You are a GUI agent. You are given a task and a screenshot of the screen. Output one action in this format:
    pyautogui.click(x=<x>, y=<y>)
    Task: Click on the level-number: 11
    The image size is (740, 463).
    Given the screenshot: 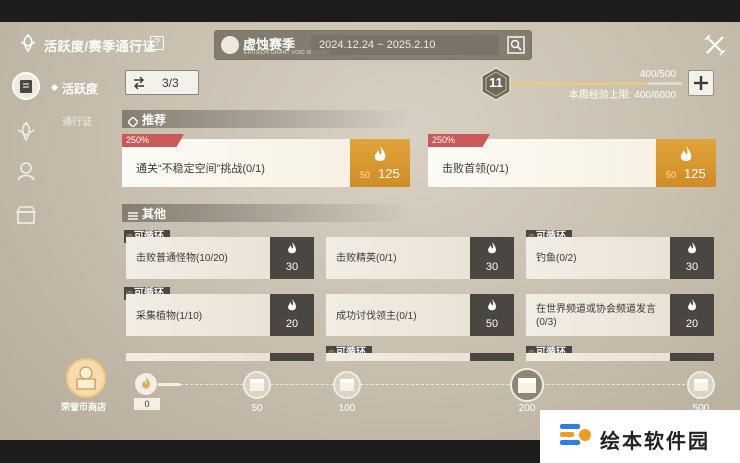 What is the action you would take?
    pyautogui.click(x=496, y=82)
    